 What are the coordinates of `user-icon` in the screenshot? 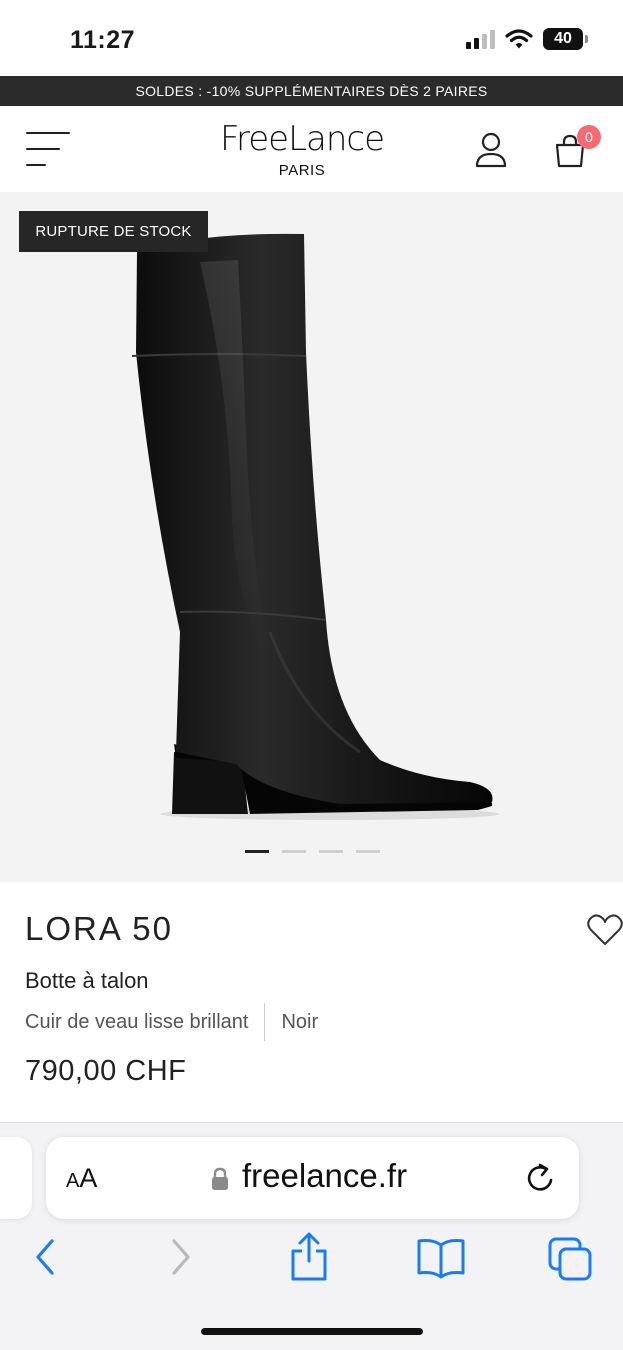 It's located at (491, 150).